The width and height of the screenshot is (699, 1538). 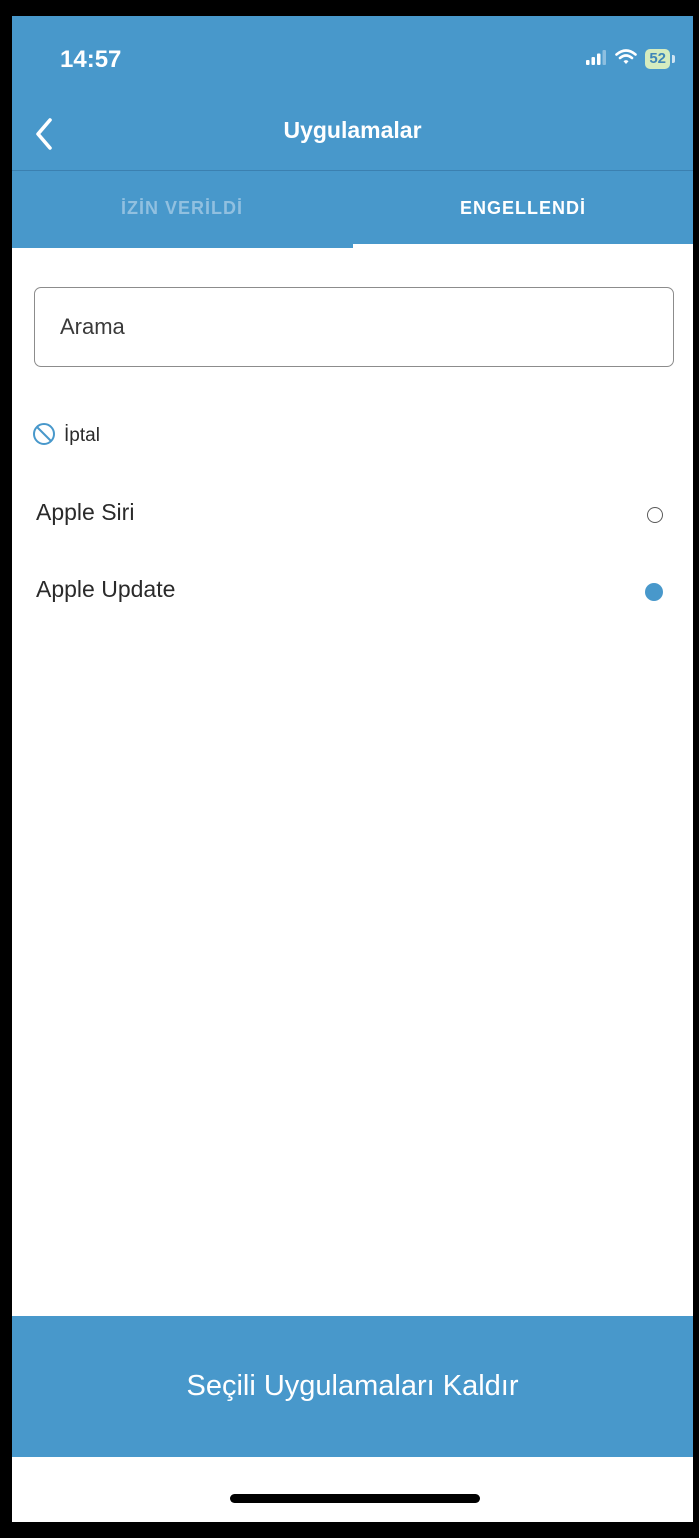 What do you see at coordinates (82, 435) in the screenshot?
I see `cancel-label: İptal` at bounding box center [82, 435].